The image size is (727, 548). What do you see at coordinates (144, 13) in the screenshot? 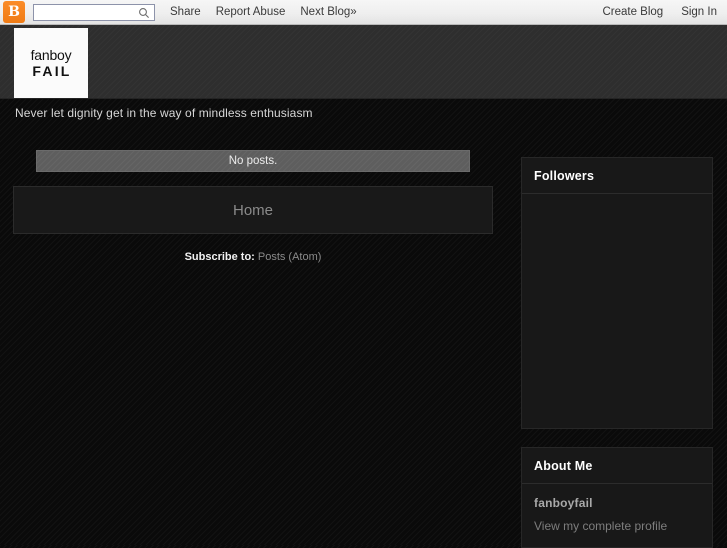
I see `search-icon` at bounding box center [144, 13].